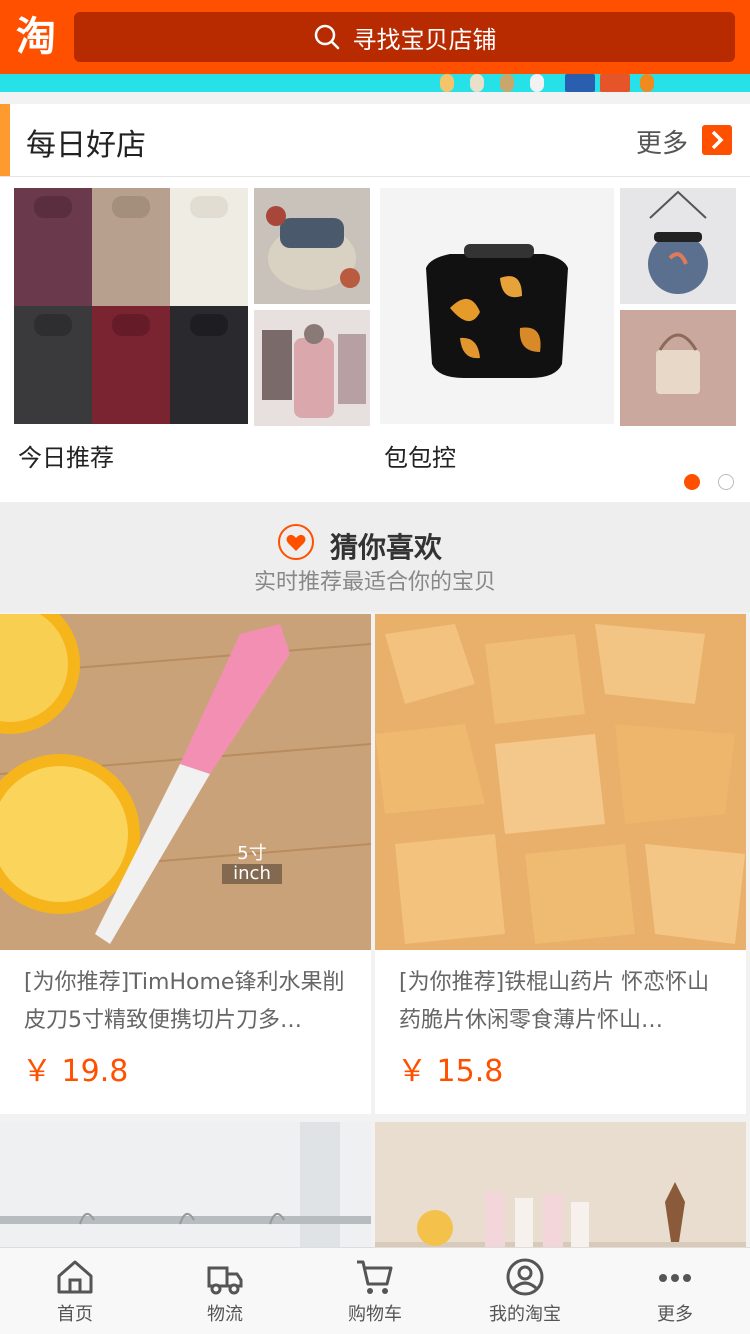 The height and width of the screenshot is (1334, 750). I want to click on guess-you-like-header: 猜你喜欢 实时推荐最适合你的宝贝, so click(375, 557).